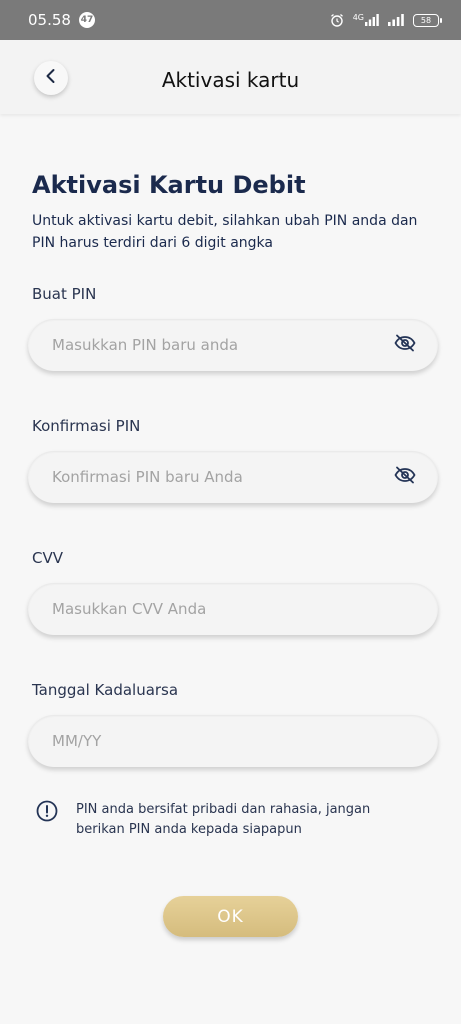 The height and width of the screenshot is (1024, 461). What do you see at coordinates (337, 20) in the screenshot?
I see `alarm-icon` at bounding box center [337, 20].